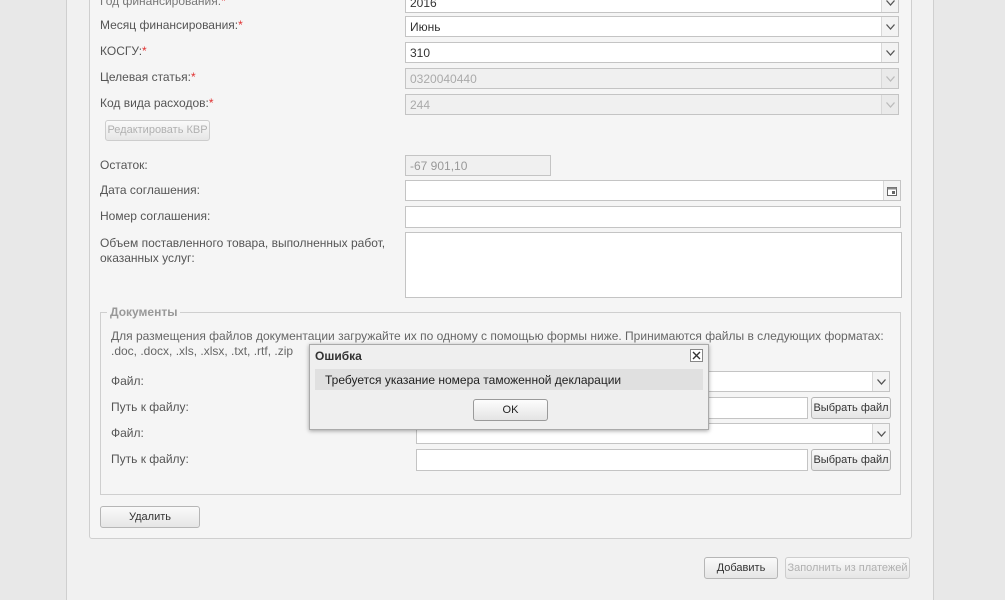 Image resolution: width=1005 pixels, height=600 pixels. Describe the element at coordinates (157, 130) in the screenshot. I see `edit-kvr-button: Редактировать КВР` at that location.